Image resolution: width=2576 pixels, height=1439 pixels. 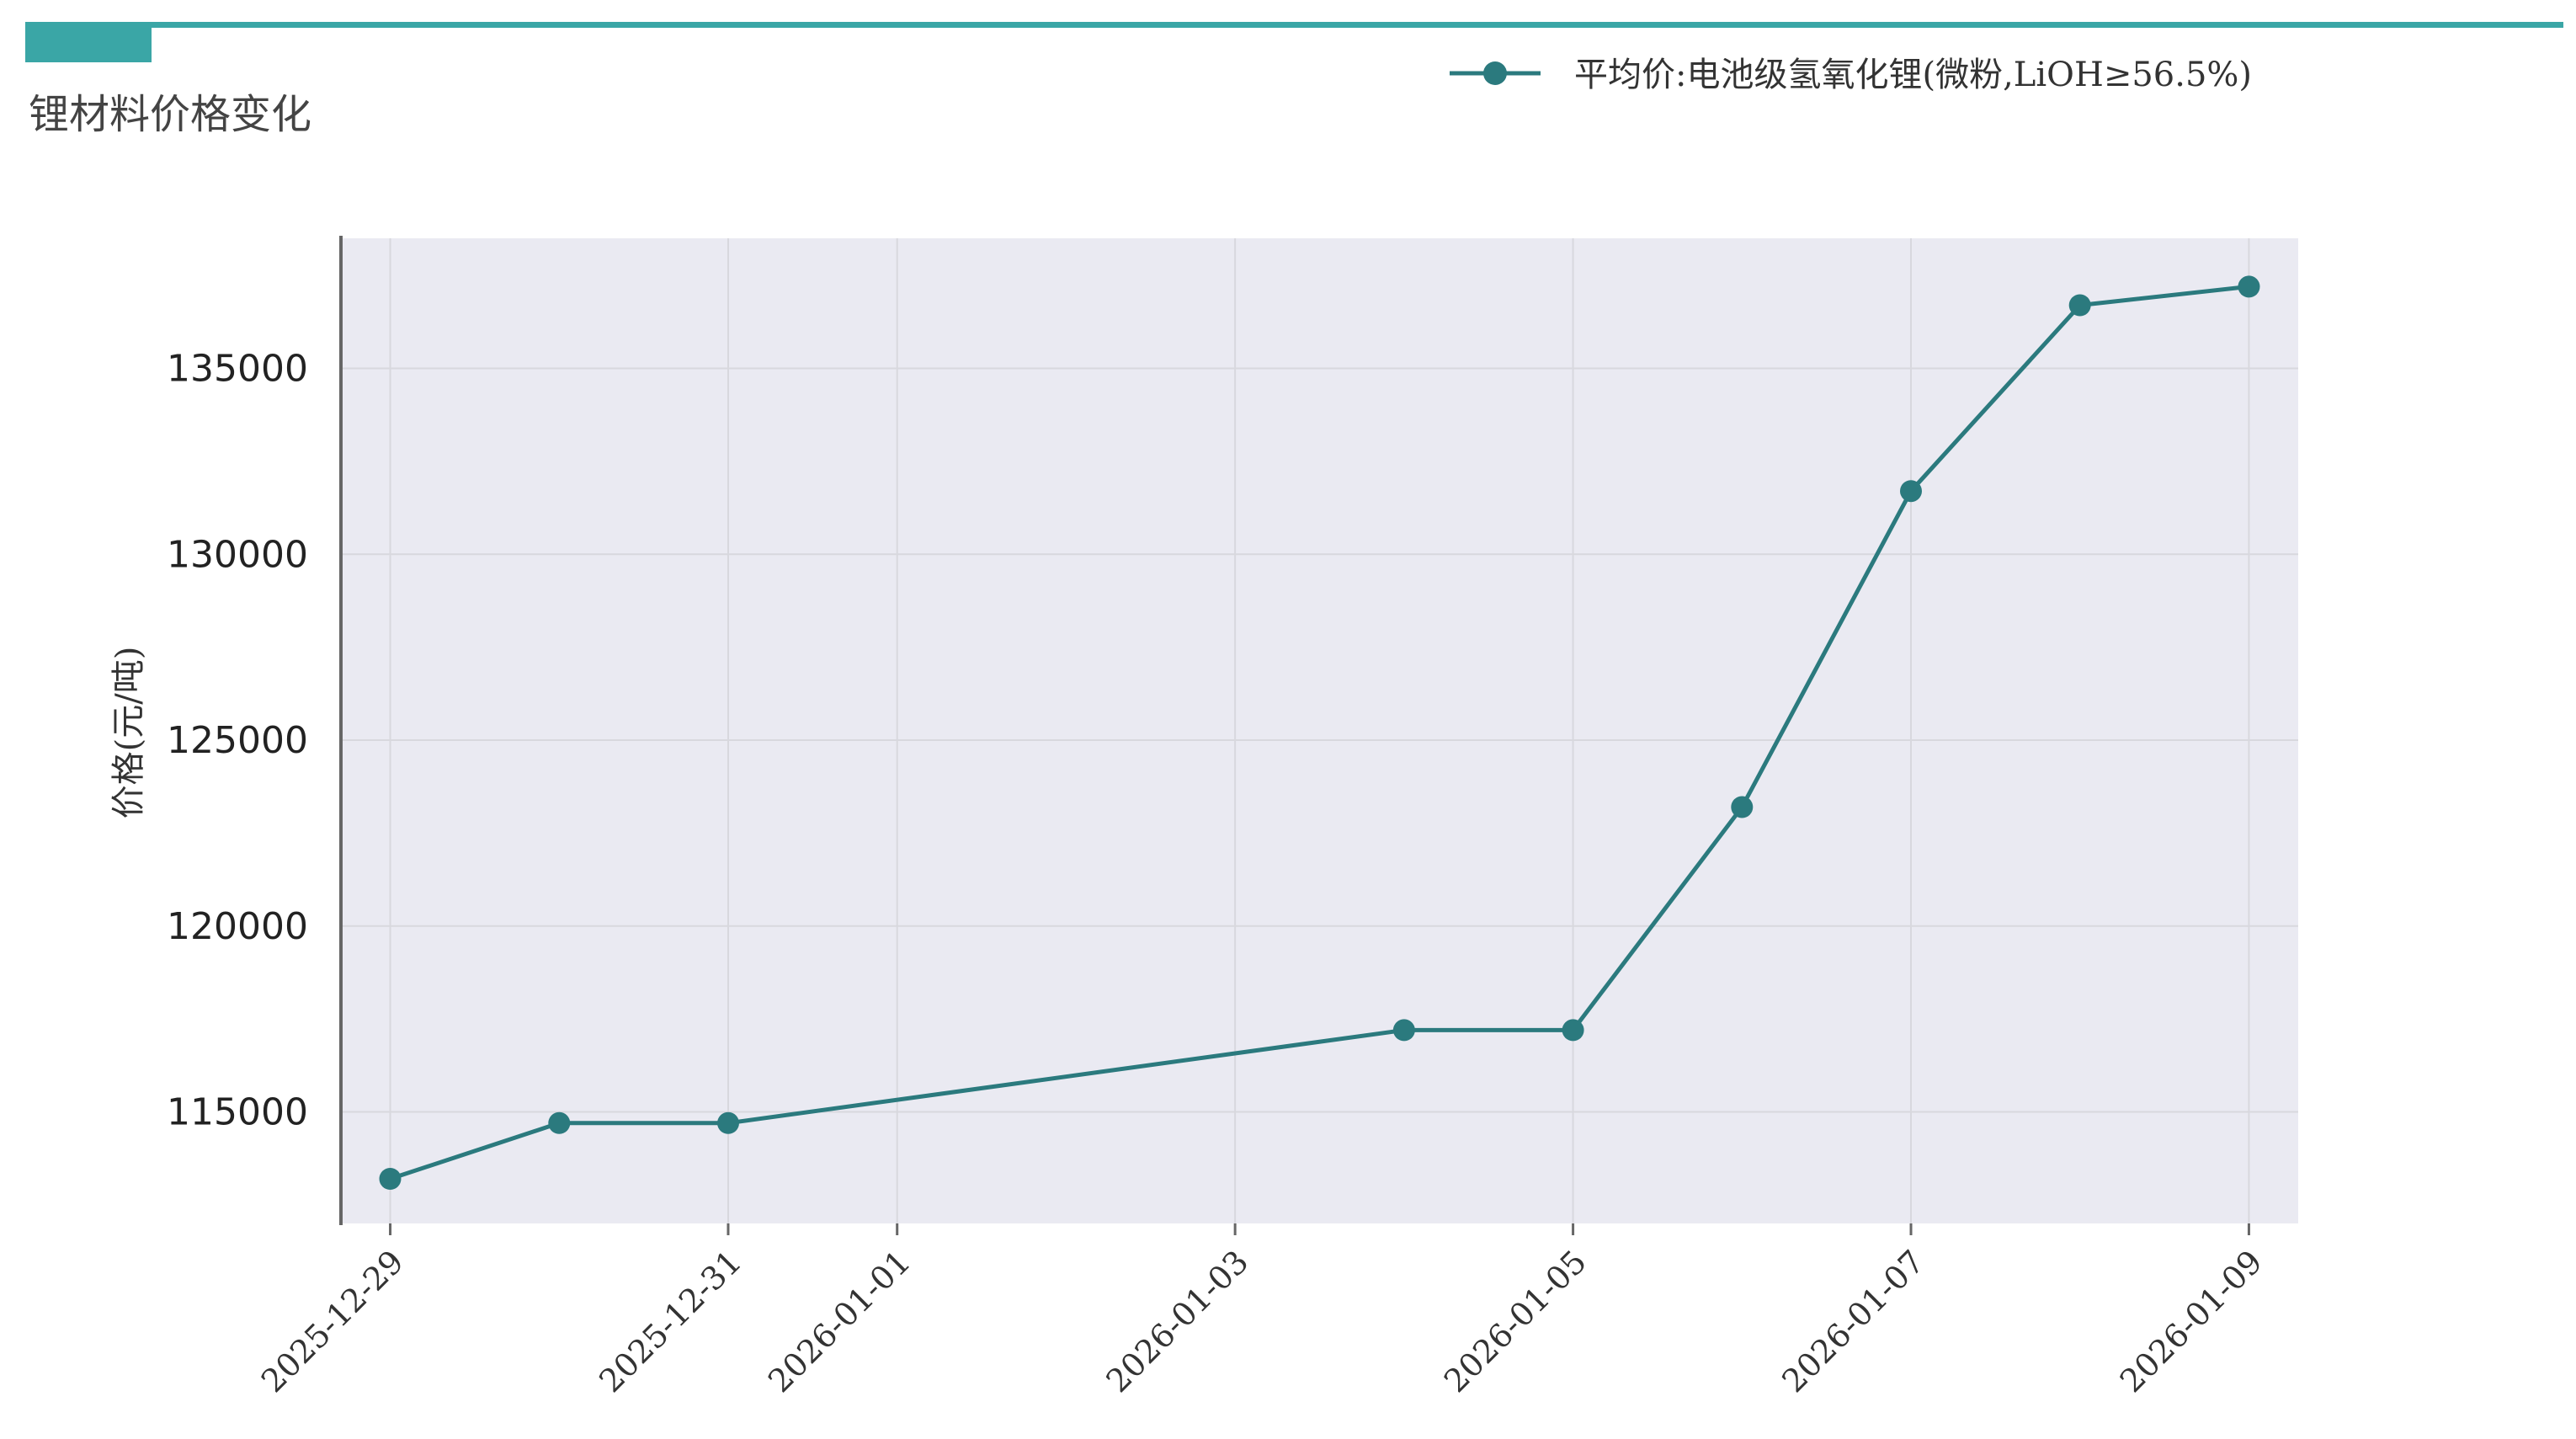 What do you see at coordinates (1177, 1321) in the screenshot?
I see `x-tick-label: 2026-01-03` at bounding box center [1177, 1321].